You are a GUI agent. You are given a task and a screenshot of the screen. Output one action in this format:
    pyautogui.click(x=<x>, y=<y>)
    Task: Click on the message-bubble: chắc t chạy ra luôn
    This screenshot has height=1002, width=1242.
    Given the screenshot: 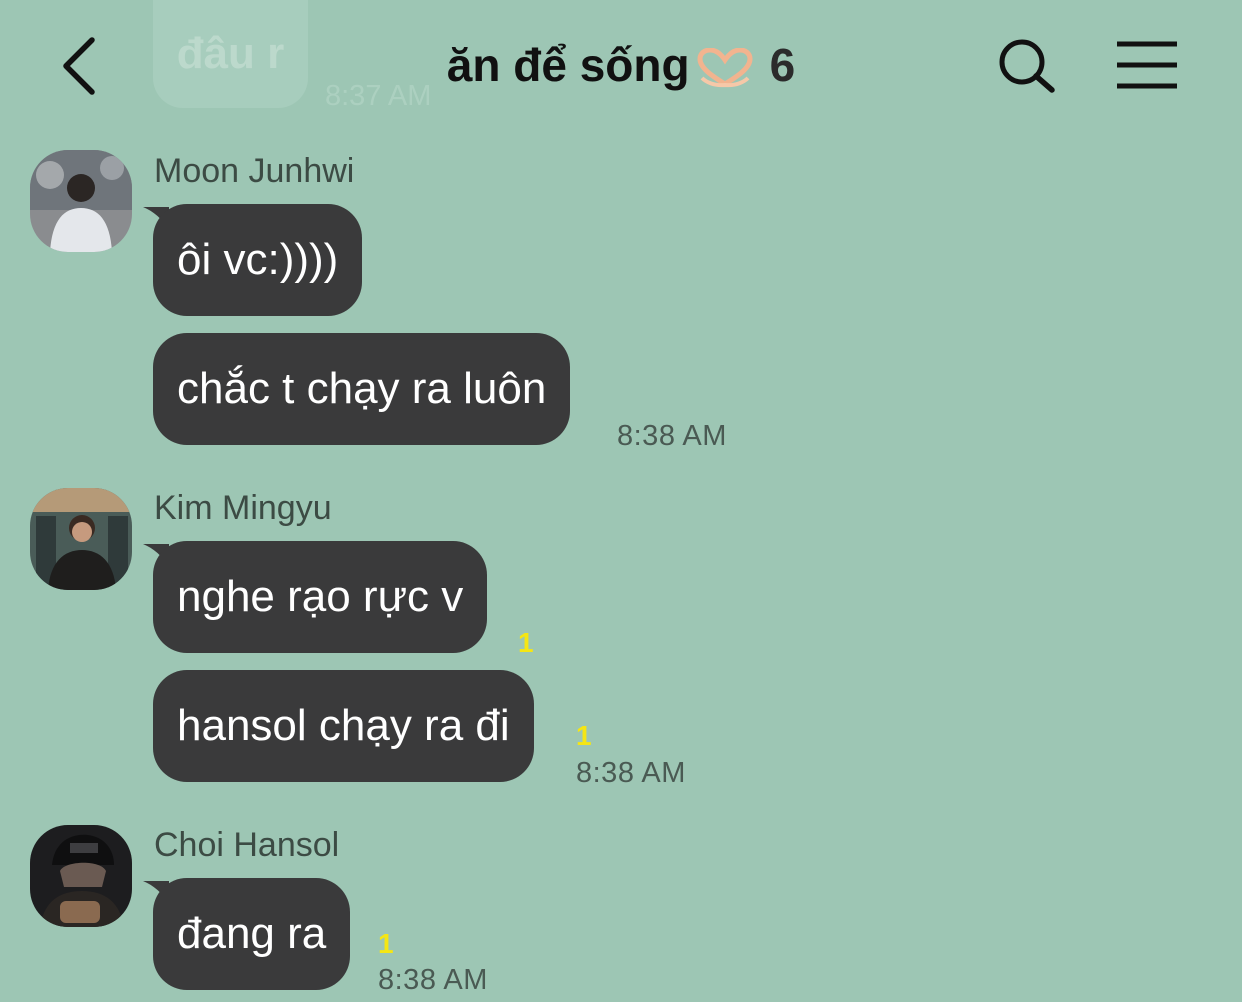 What is the action you would take?
    pyautogui.click(x=362, y=389)
    